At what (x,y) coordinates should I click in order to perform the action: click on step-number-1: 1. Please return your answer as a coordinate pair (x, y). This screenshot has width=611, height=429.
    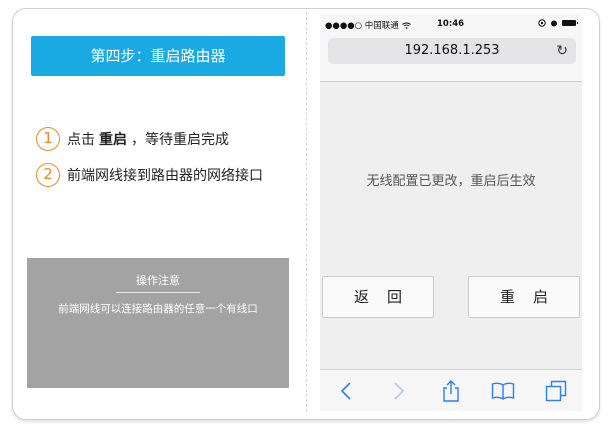
    Looking at the image, I should click on (48, 139).